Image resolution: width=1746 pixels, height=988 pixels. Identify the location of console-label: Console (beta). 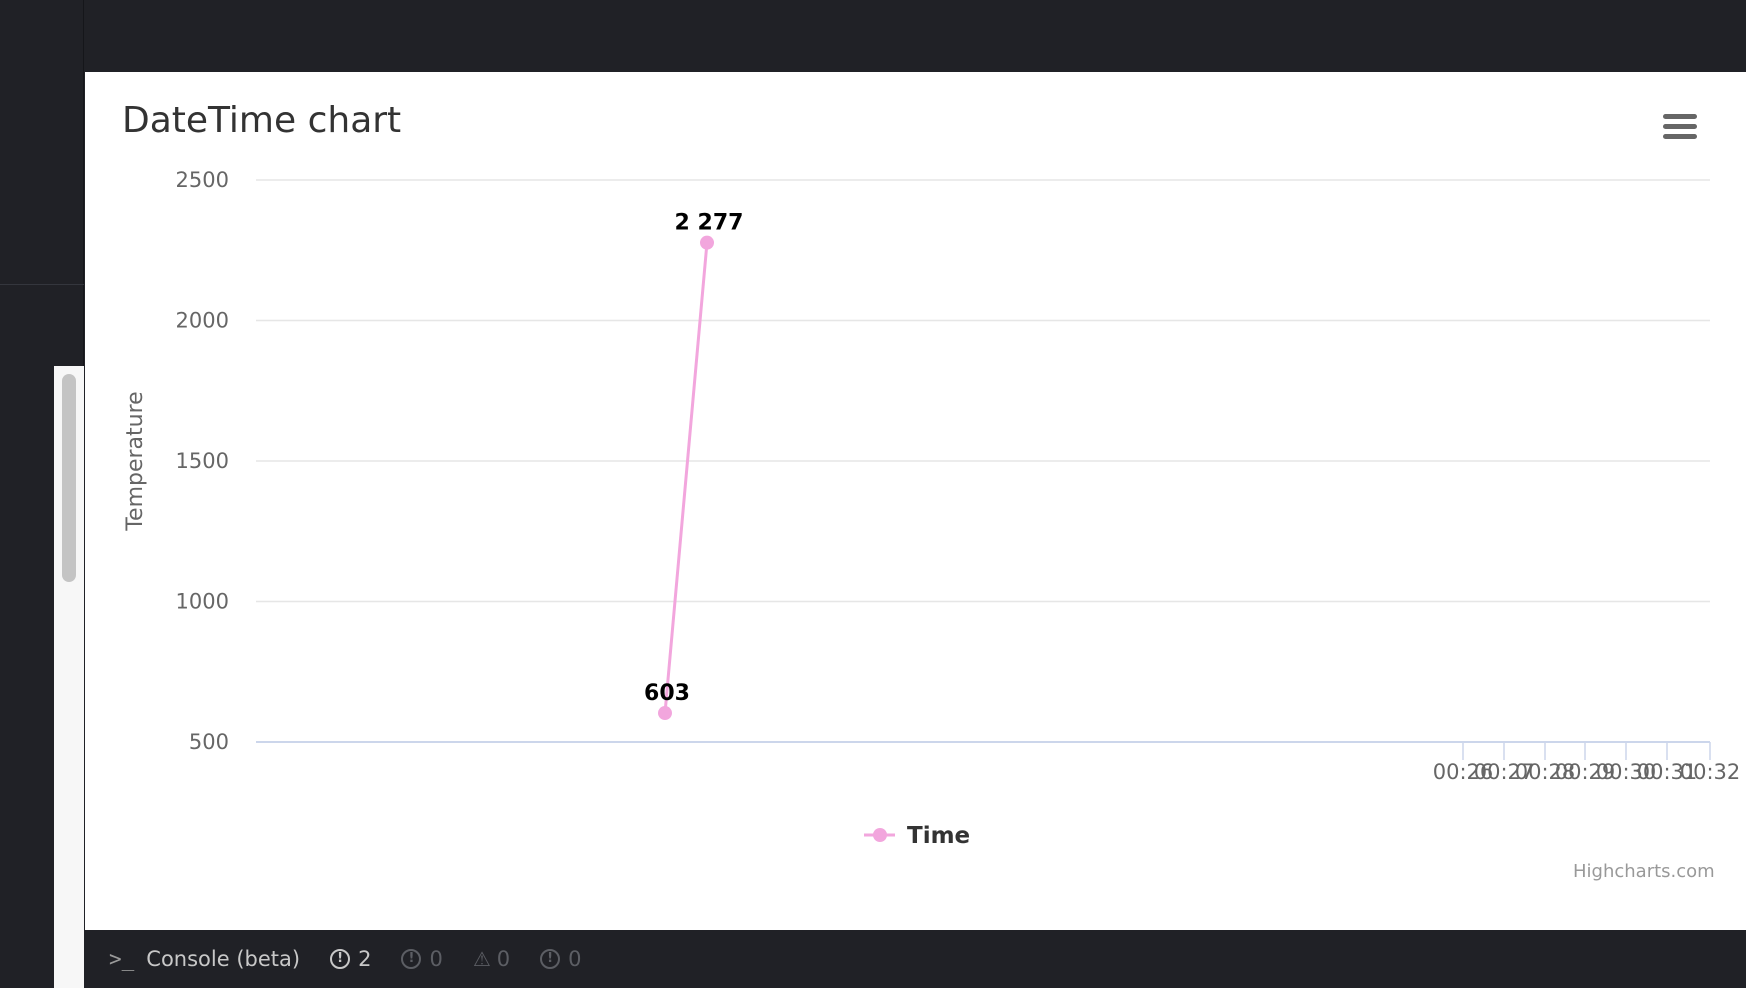
(223, 959).